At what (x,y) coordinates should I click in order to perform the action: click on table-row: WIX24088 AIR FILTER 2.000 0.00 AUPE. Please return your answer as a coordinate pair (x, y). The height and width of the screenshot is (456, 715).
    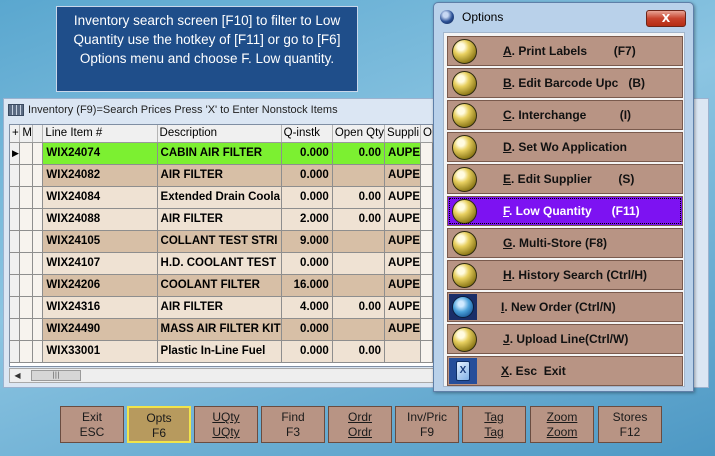
    Looking at the image, I should click on (221, 219).